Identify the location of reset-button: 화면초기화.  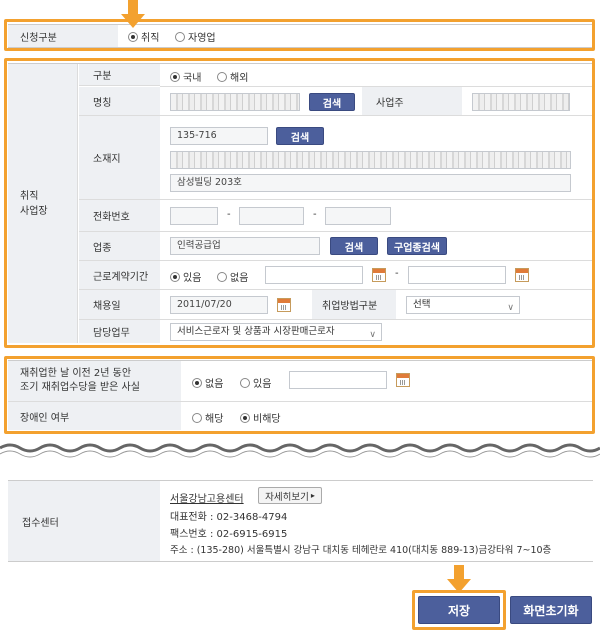
(551, 610).